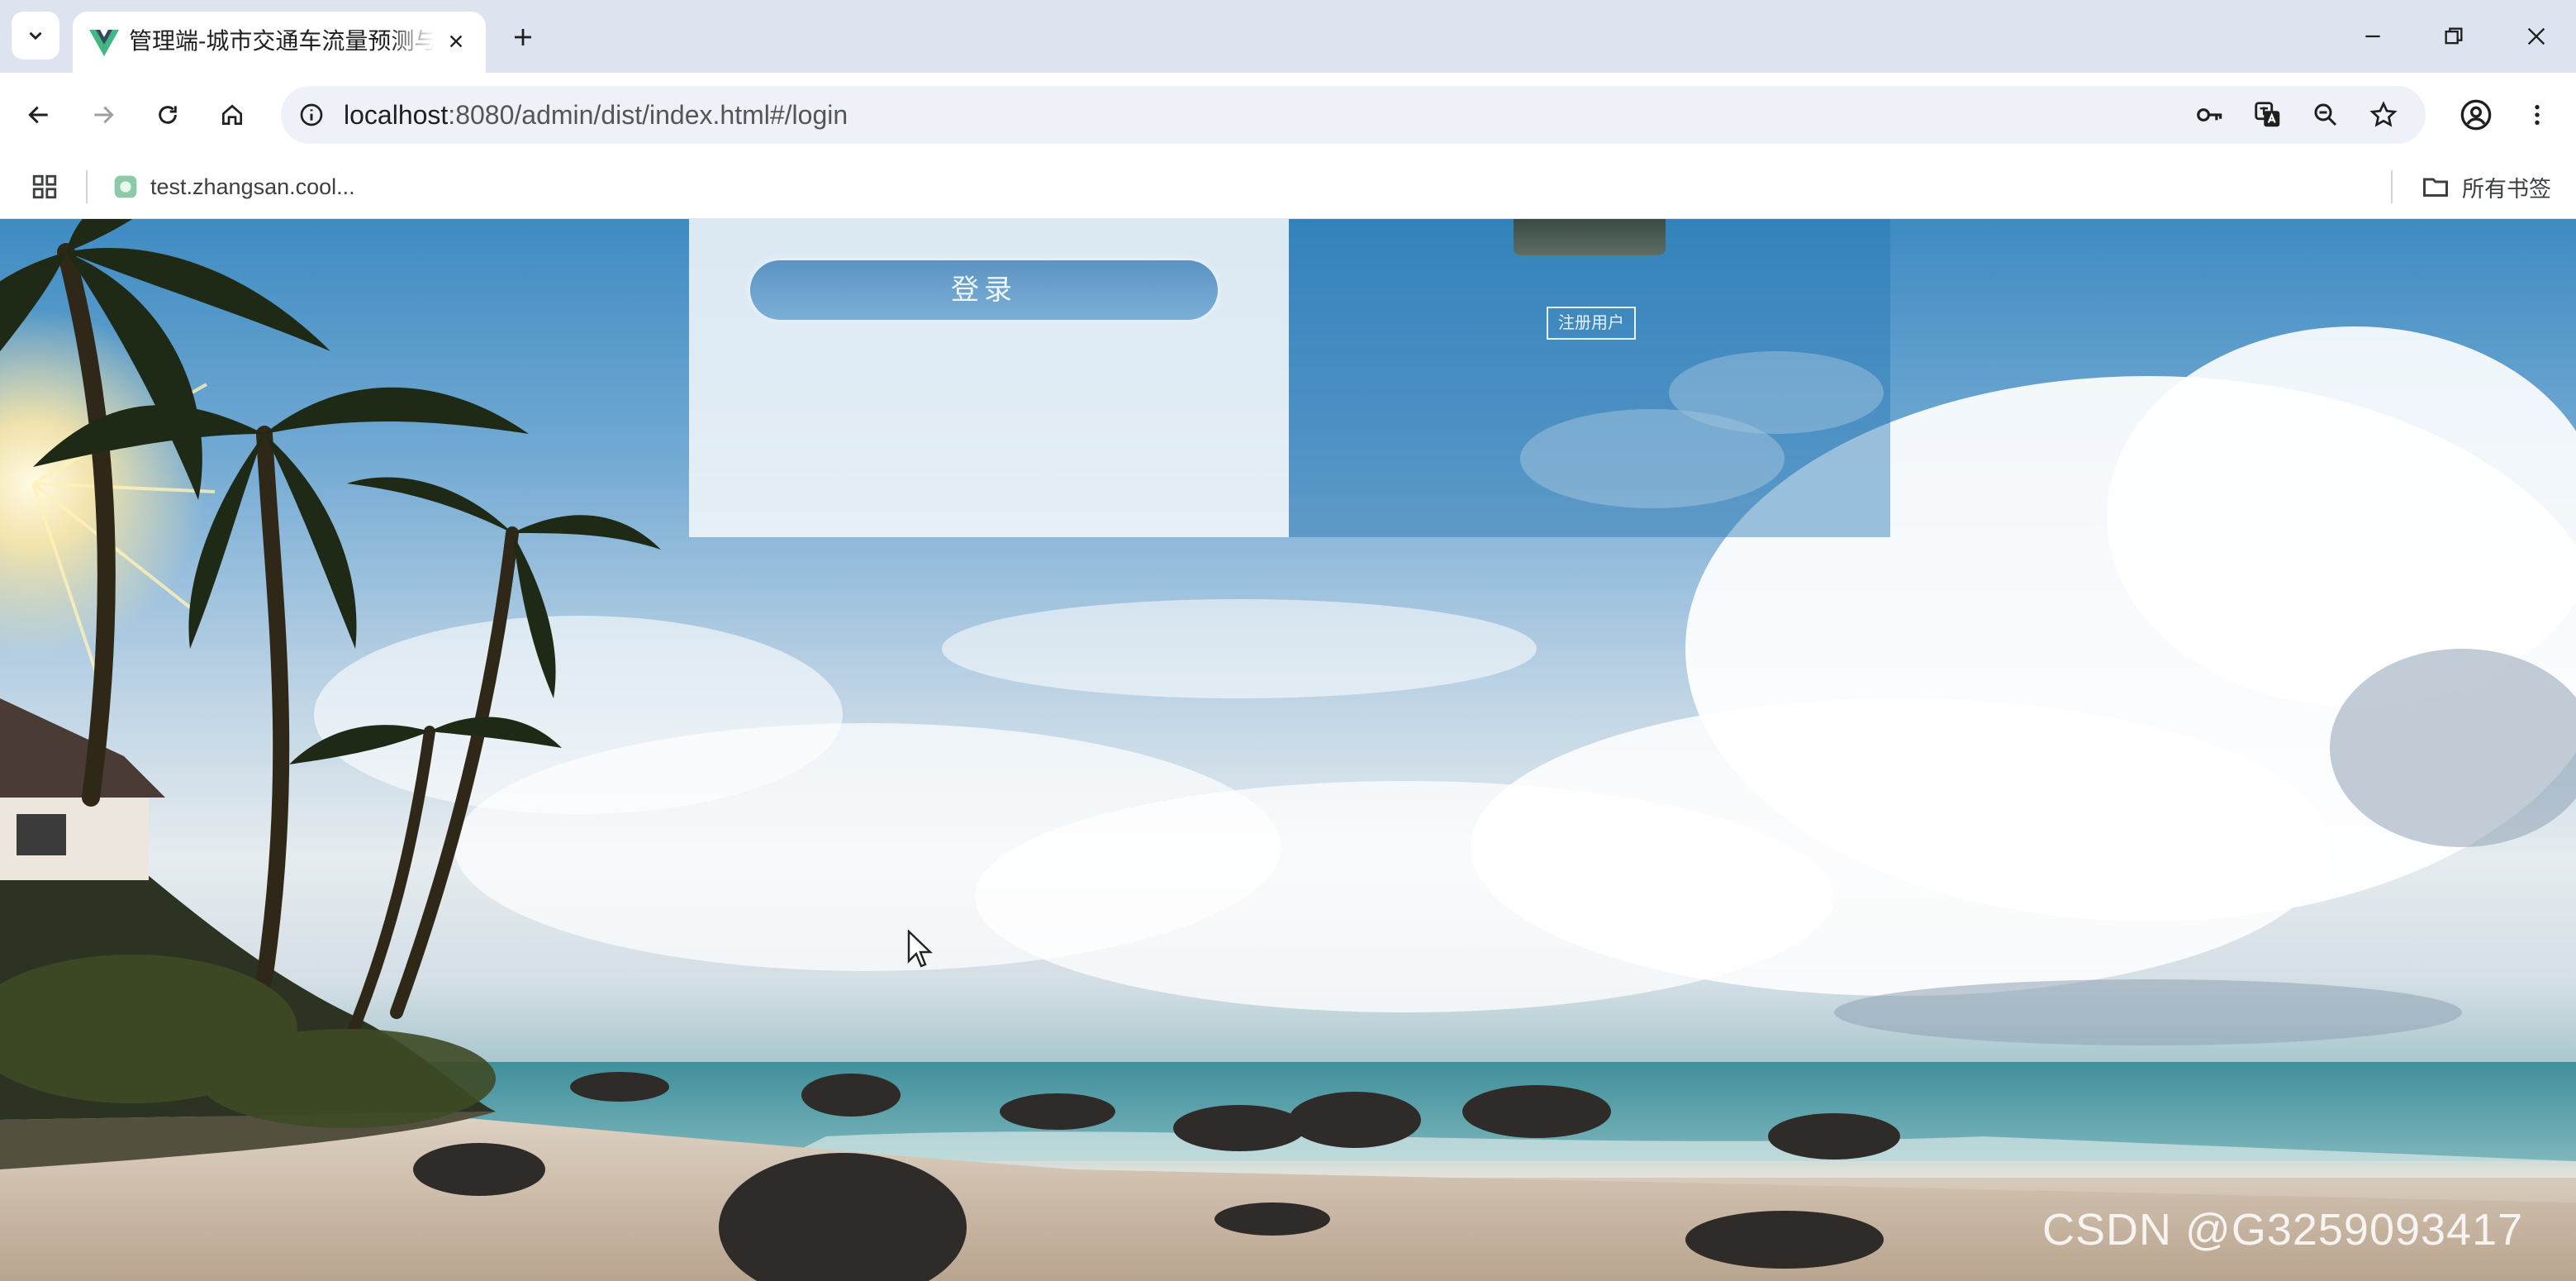 This screenshot has height=1281, width=2576. I want to click on all-bookmarks-button: 所有书签, so click(2486, 187).